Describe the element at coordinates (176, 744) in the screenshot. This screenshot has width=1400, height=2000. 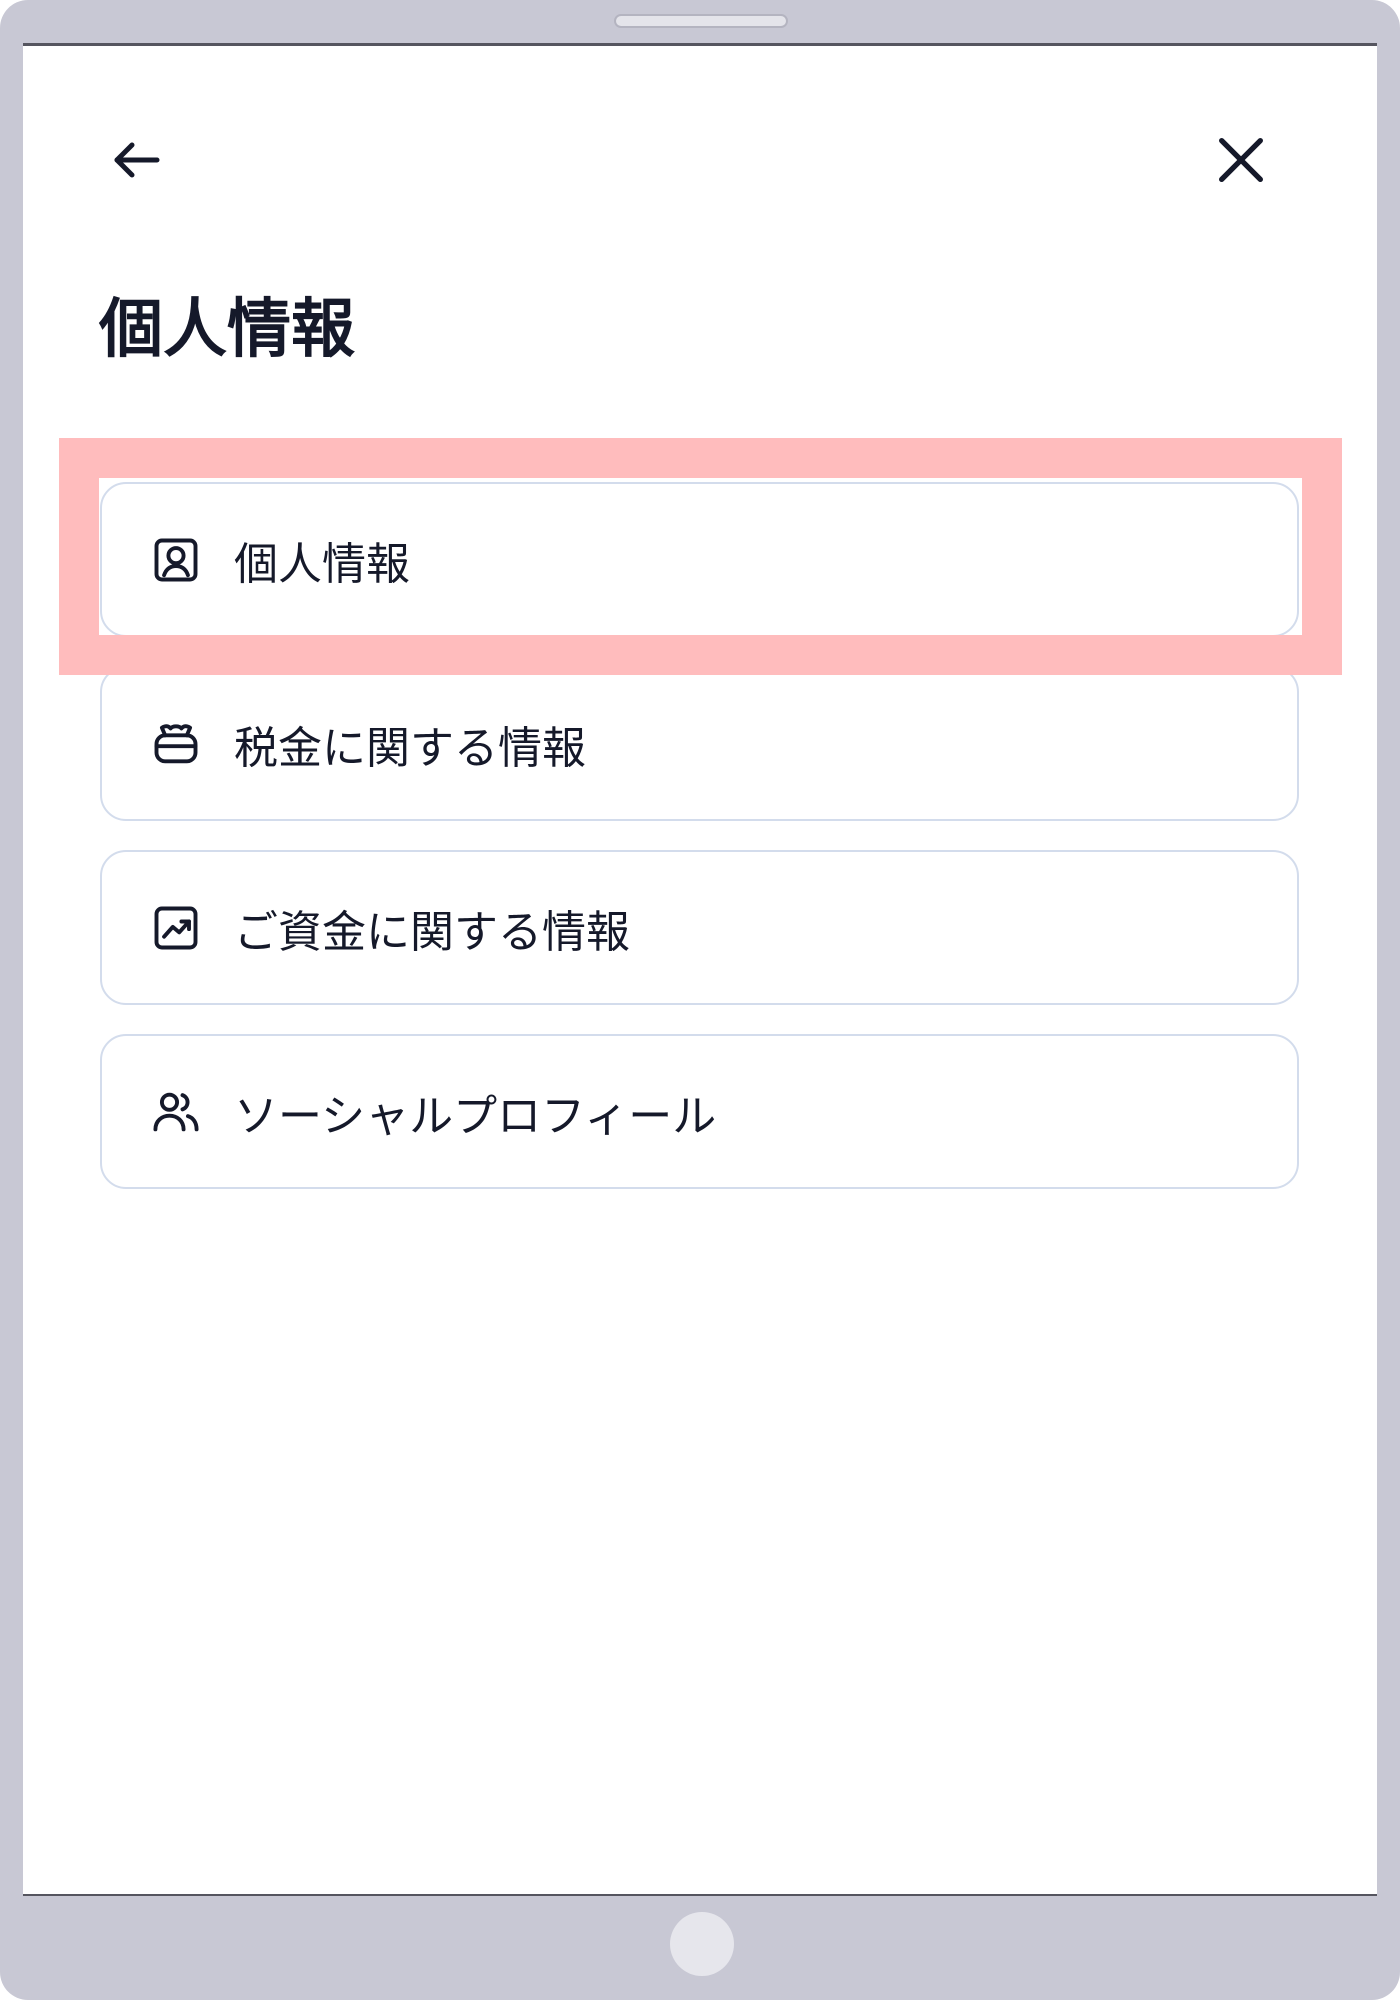
I see `money-bag-icon` at that location.